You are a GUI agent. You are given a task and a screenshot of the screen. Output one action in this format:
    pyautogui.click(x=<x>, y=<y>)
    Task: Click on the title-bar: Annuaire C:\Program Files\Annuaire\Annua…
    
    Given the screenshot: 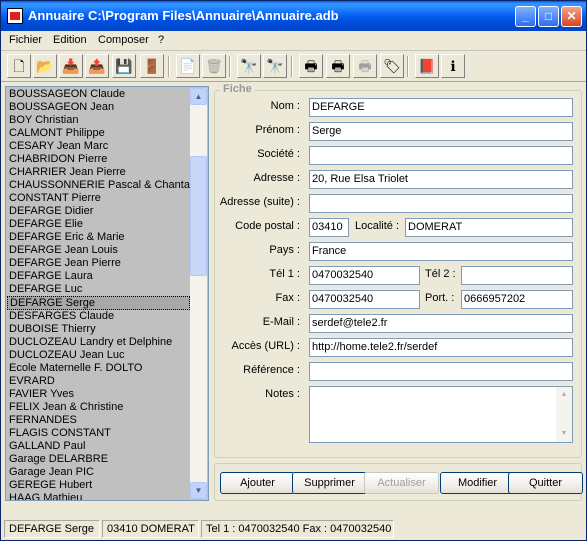 What is the action you would take?
    pyautogui.click(x=293, y=16)
    